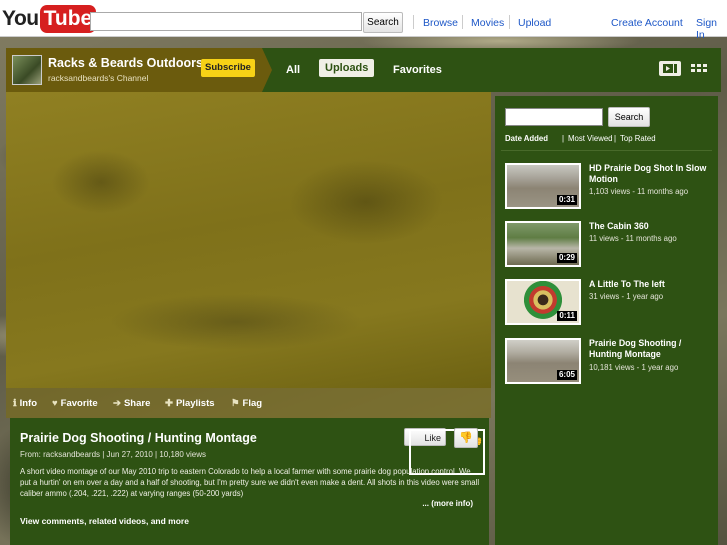 The height and width of the screenshot is (545, 727). What do you see at coordinates (228, 68) in the screenshot?
I see `subscribe-button: Subscribe` at bounding box center [228, 68].